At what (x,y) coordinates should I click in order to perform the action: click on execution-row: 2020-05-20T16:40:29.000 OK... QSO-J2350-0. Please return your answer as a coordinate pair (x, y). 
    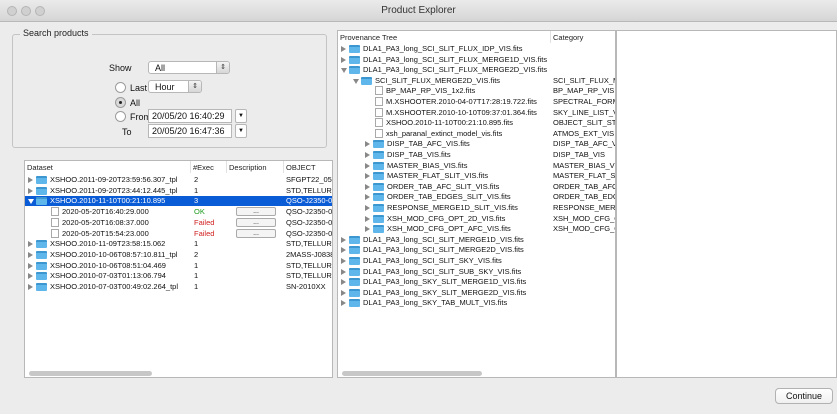
    Looking at the image, I should click on (179, 212).